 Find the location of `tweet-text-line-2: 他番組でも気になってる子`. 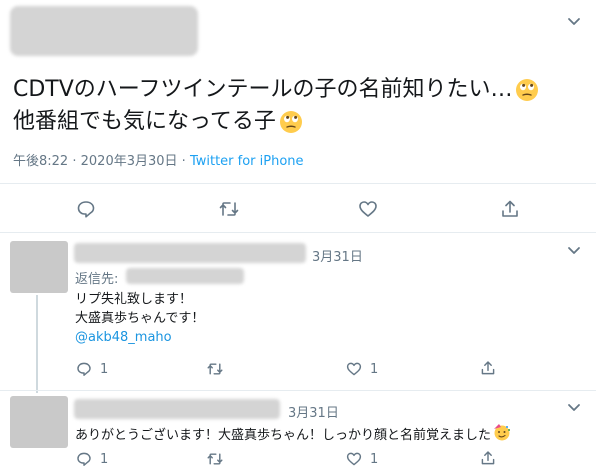

tweet-text-line-2: 他番組でも気になってる子 is located at coordinates (144, 121).